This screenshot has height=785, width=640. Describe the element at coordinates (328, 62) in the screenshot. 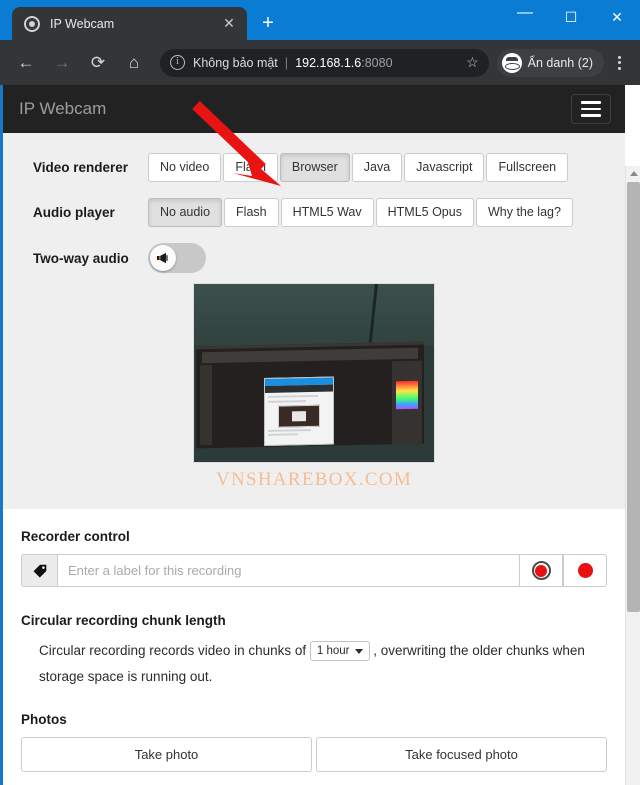

I see `url-host: 192.168.1.6` at that location.